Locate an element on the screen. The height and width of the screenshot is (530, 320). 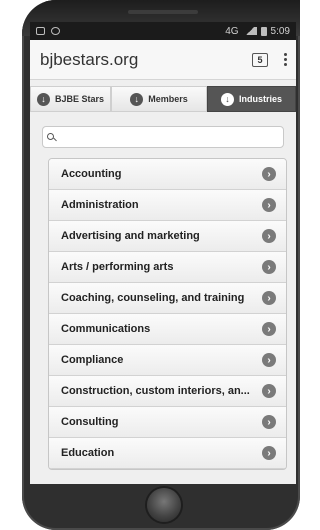
earpiece-speaker is located at coordinates (163, 12).